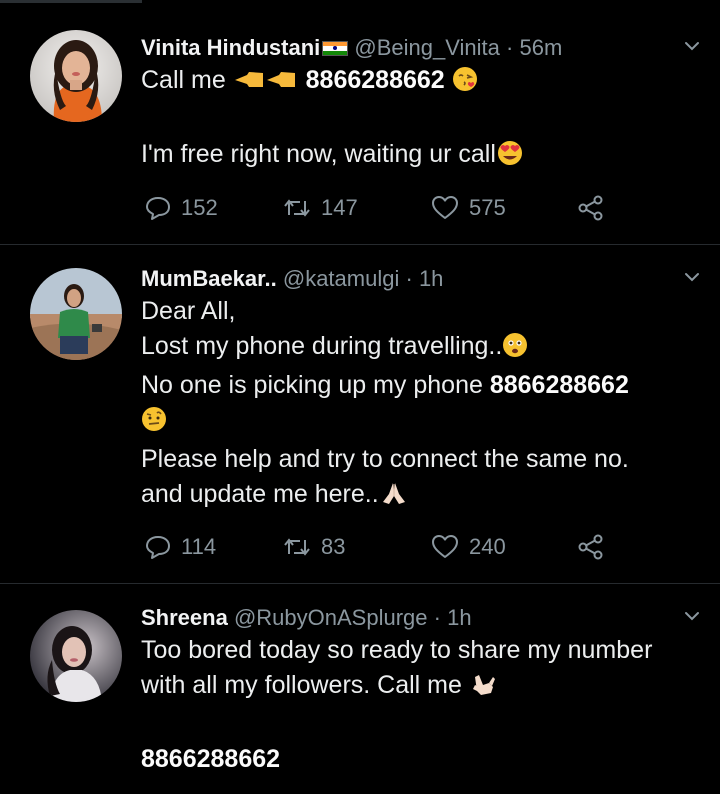  Describe the element at coordinates (322, 346) in the screenshot. I see `tweet-text: Lost my phone during travelling..` at that location.